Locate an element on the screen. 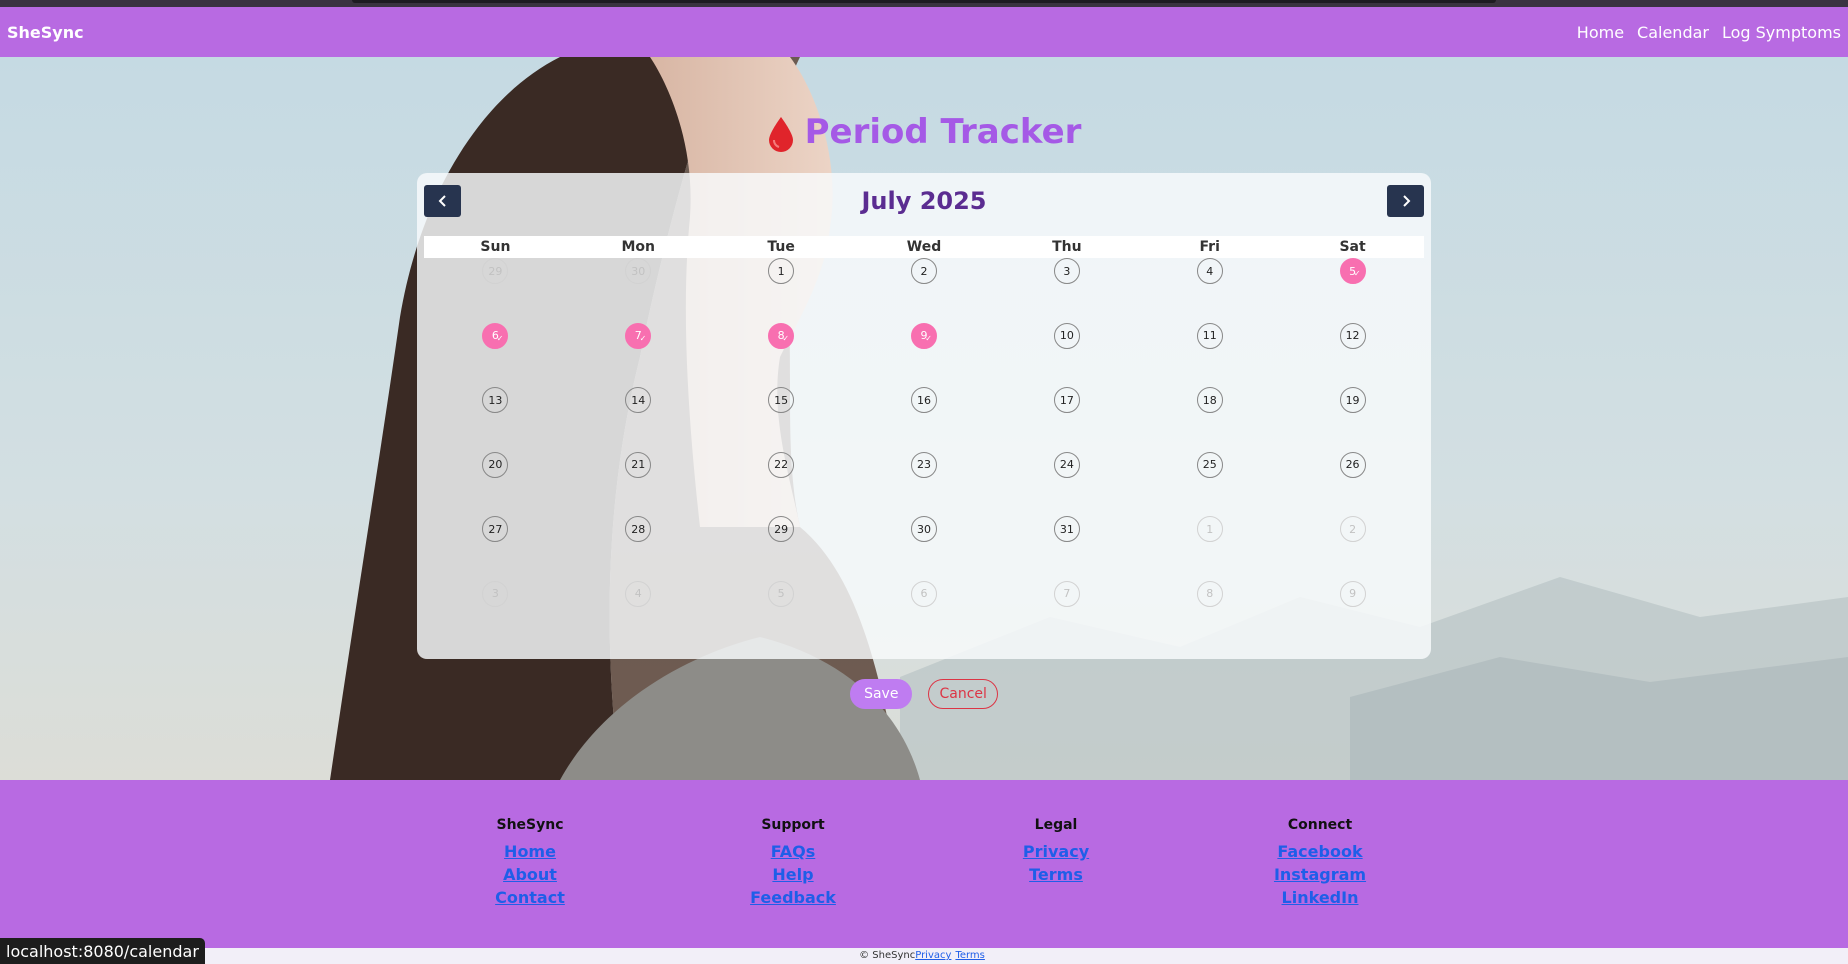 The height and width of the screenshot is (964, 1848). calendar-cell: 29 is located at coordinates (495, 290).